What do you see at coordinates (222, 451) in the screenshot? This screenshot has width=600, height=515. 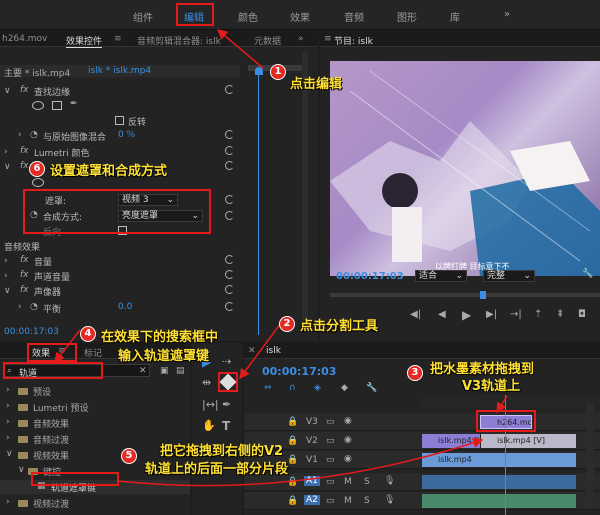 I see `annotation-text: 把它拖拽到右侧的V2` at bounding box center [222, 451].